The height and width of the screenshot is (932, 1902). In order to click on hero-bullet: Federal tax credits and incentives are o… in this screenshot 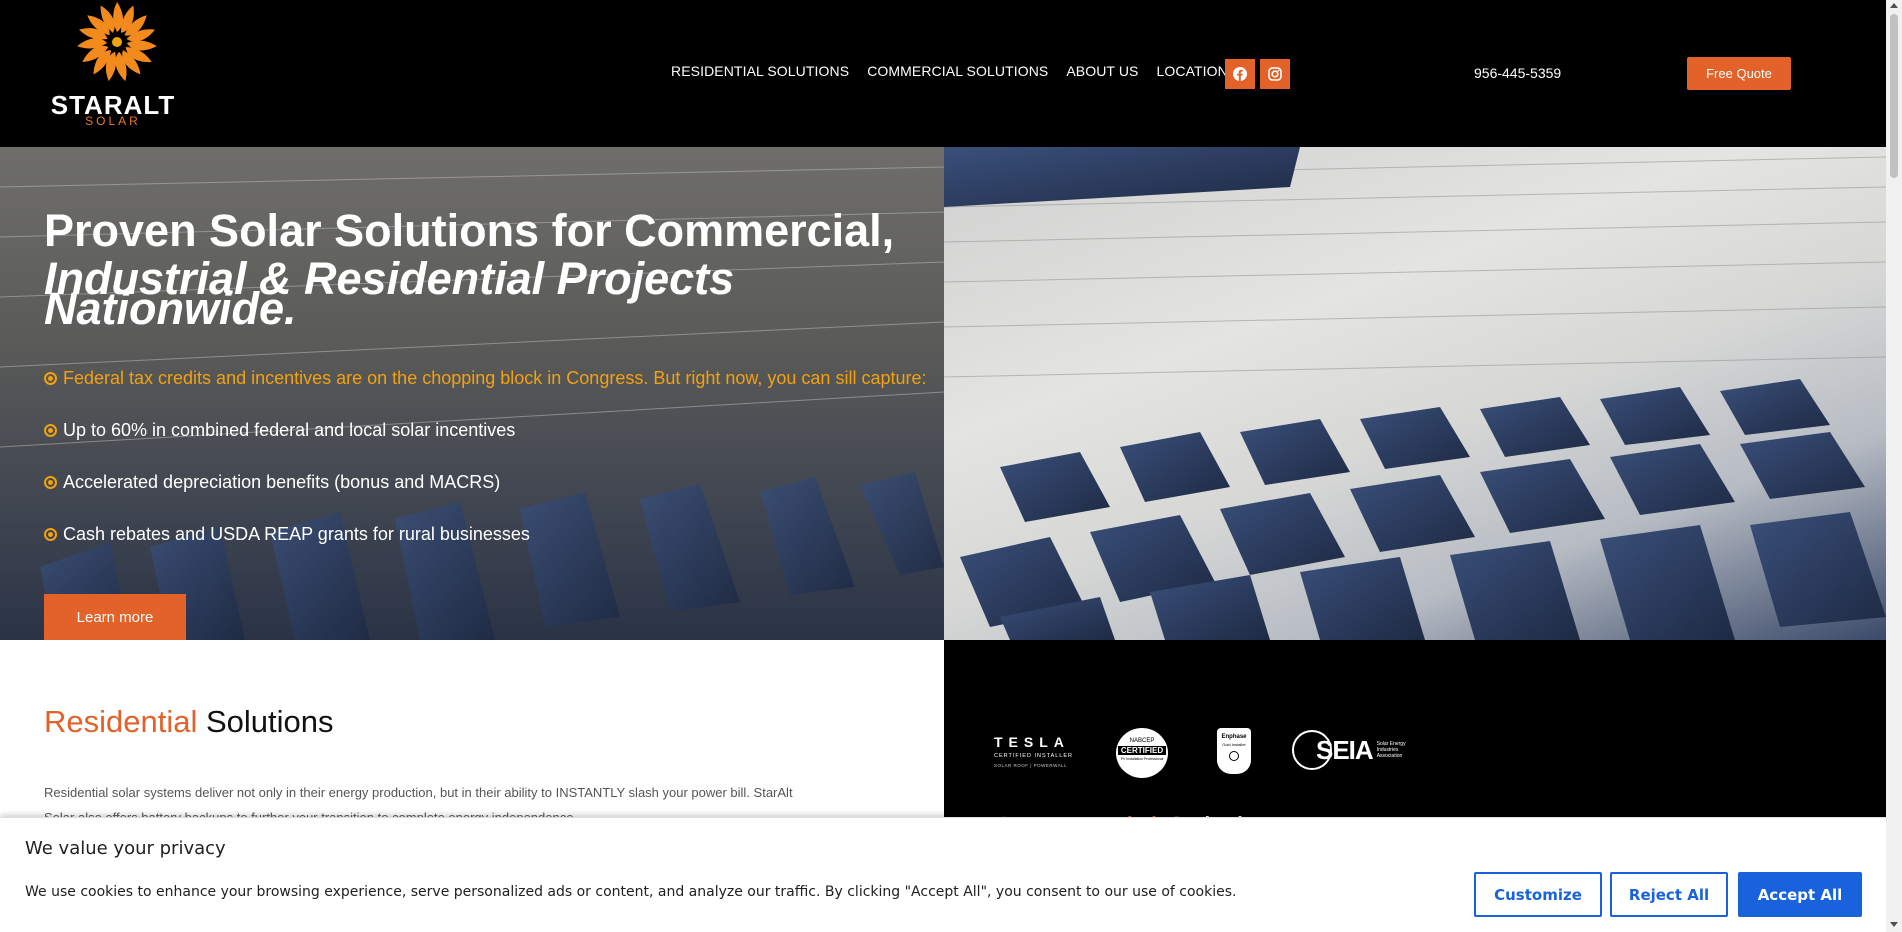, I will do `click(485, 378)`.